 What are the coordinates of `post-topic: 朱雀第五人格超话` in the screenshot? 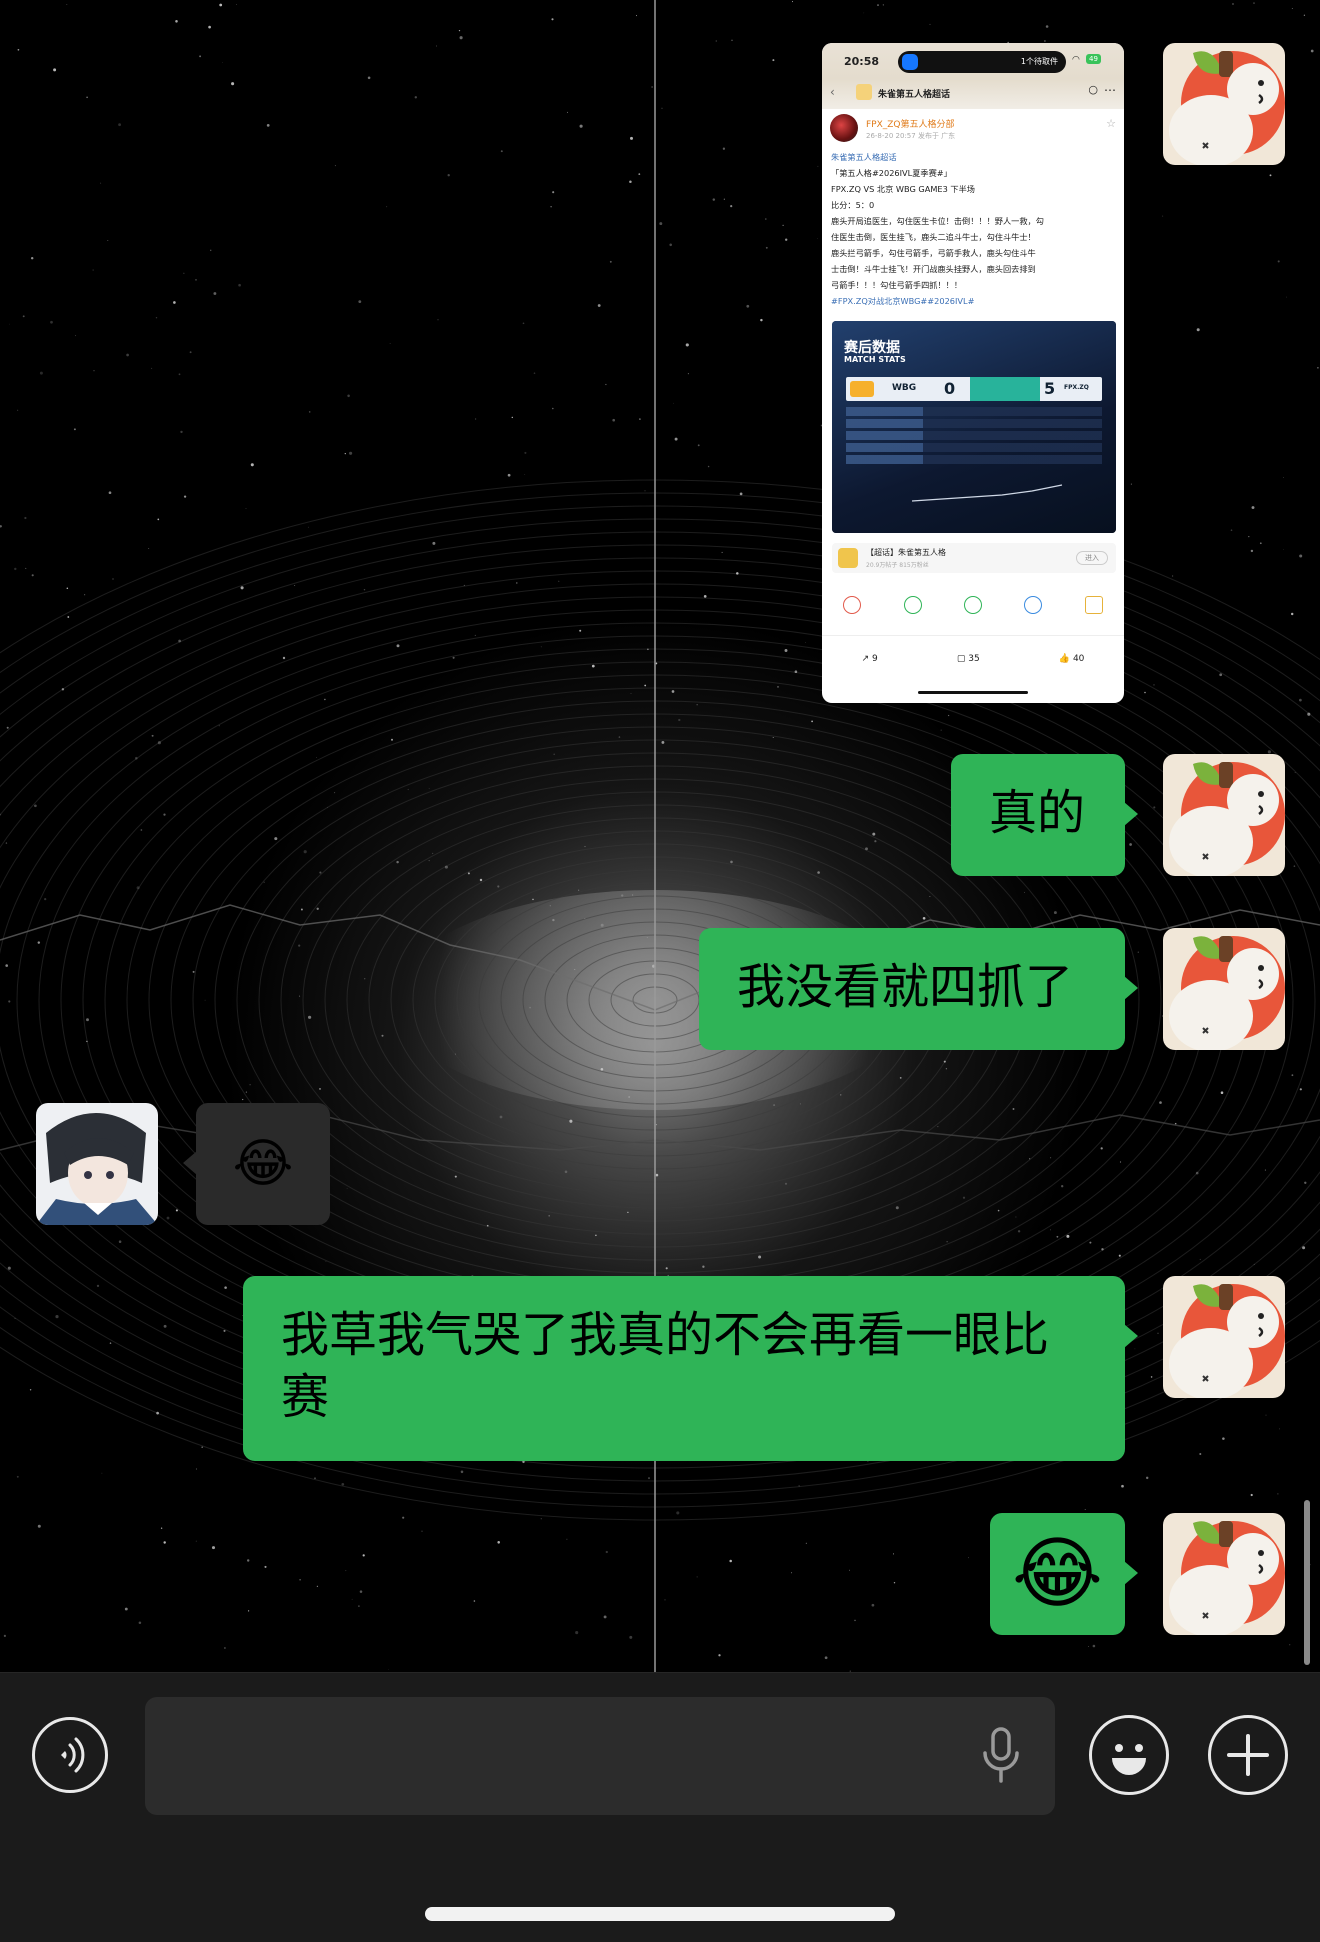 It's located at (864, 157).